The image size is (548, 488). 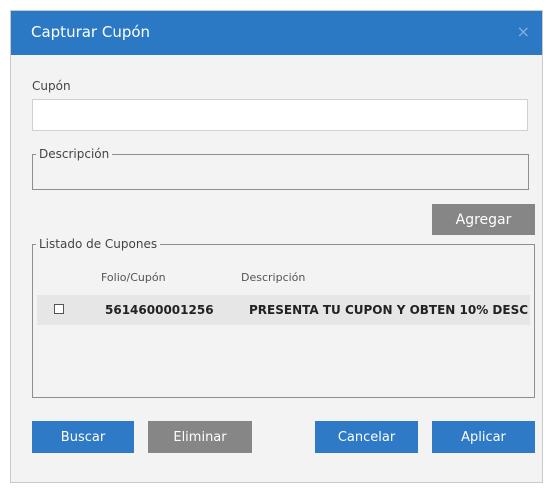 I want to click on description-input, so click(x=280, y=175).